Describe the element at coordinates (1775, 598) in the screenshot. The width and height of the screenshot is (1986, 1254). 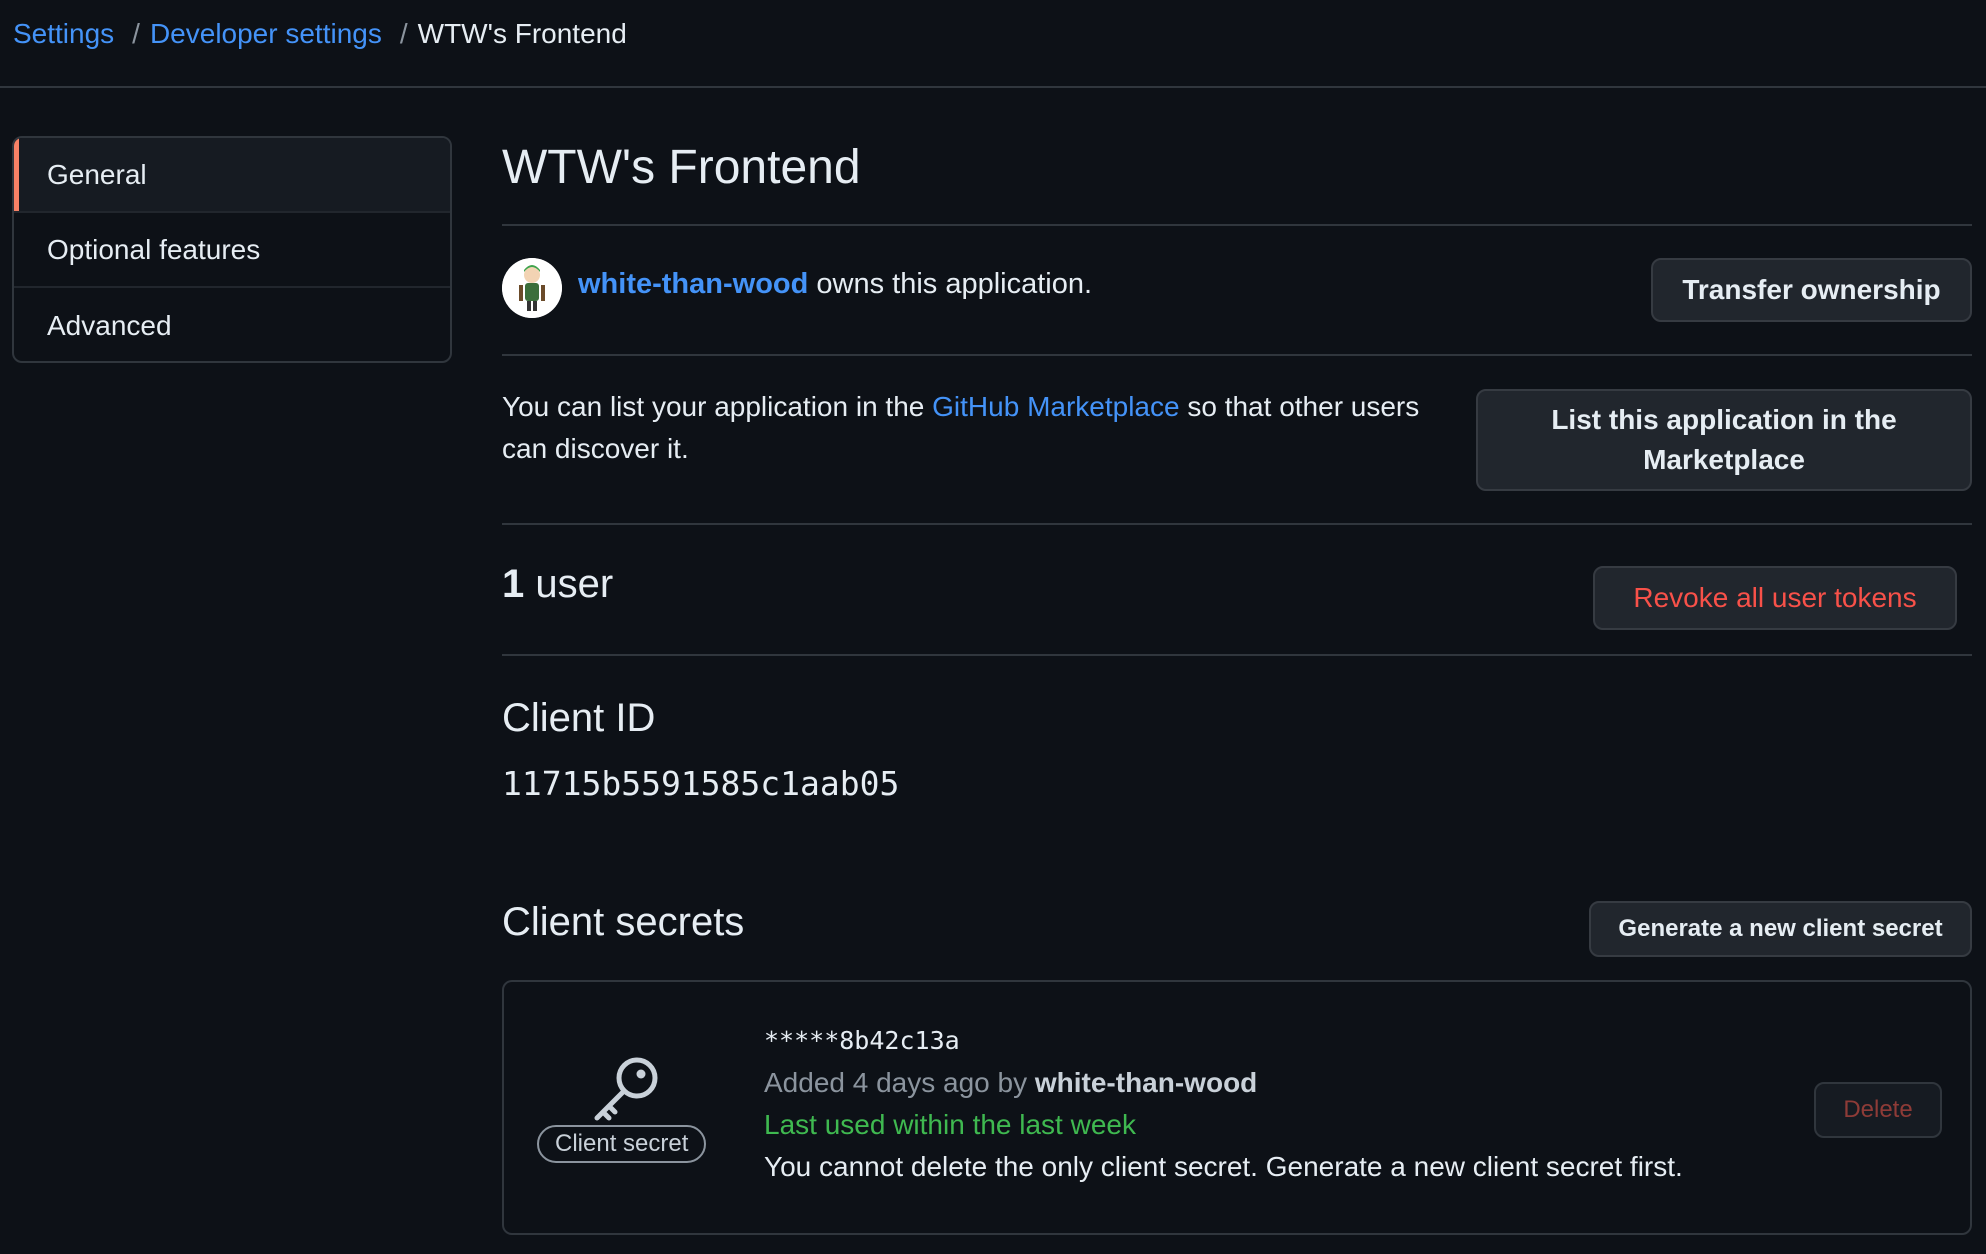
I see `revoke-all-tokens-button: Revoke all user tokens` at that location.